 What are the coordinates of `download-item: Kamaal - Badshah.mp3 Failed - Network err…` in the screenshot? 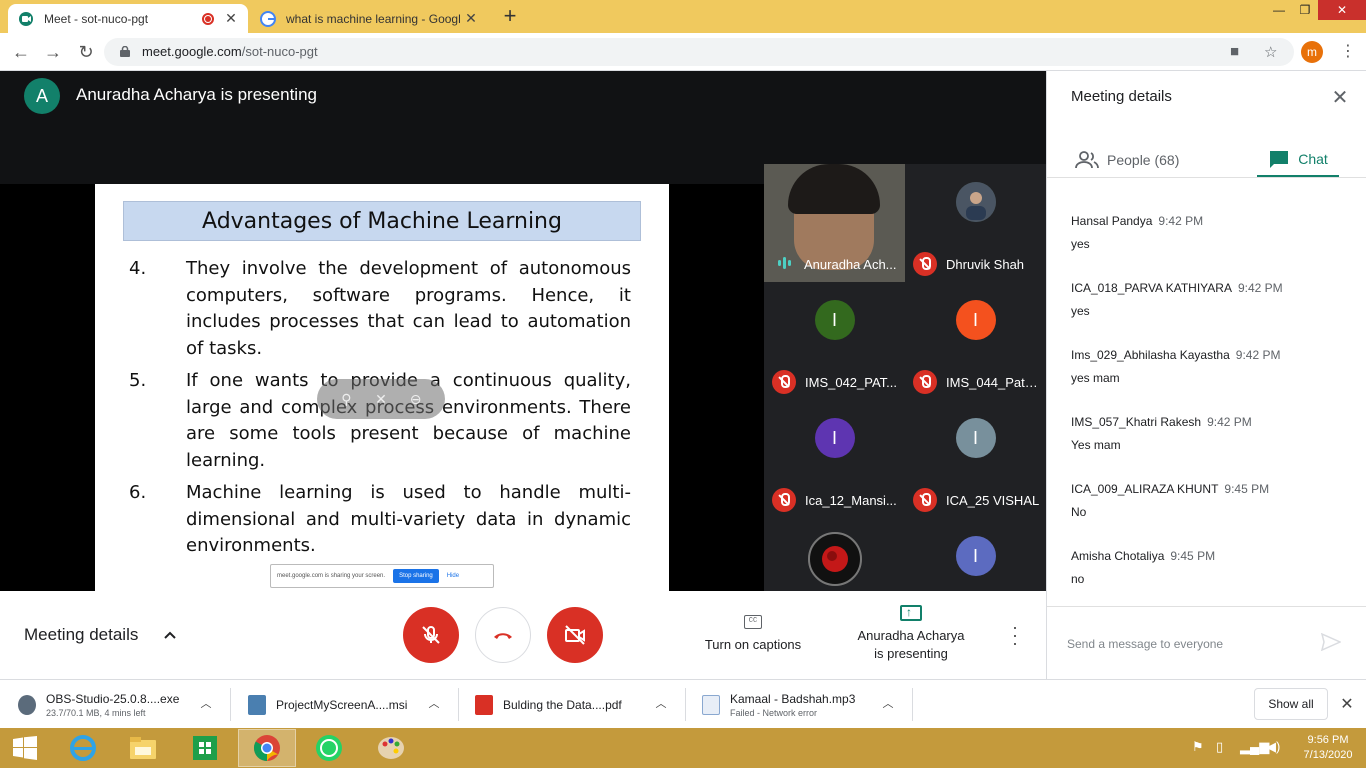 It's located at (807, 704).